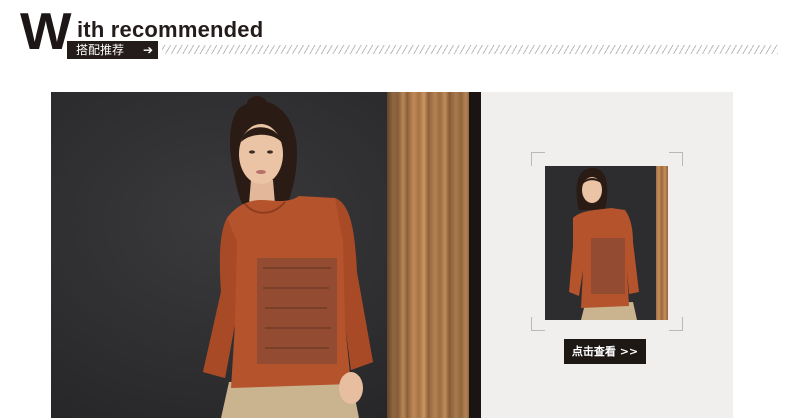 The width and height of the screenshot is (790, 418). What do you see at coordinates (538, 159) in the screenshot?
I see `corner-bracket-top-left` at bounding box center [538, 159].